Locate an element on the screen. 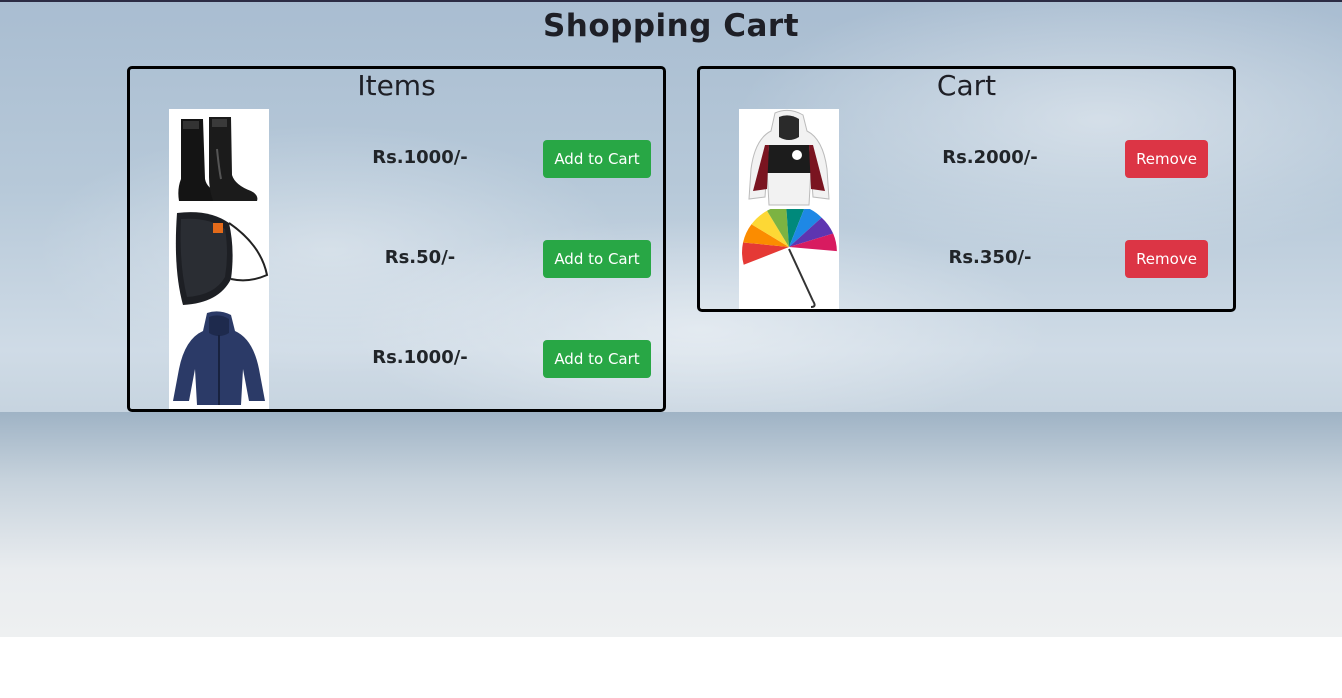 The width and height of the screenshot is (1342, 698). top-border is located at coordinates (671, 1).